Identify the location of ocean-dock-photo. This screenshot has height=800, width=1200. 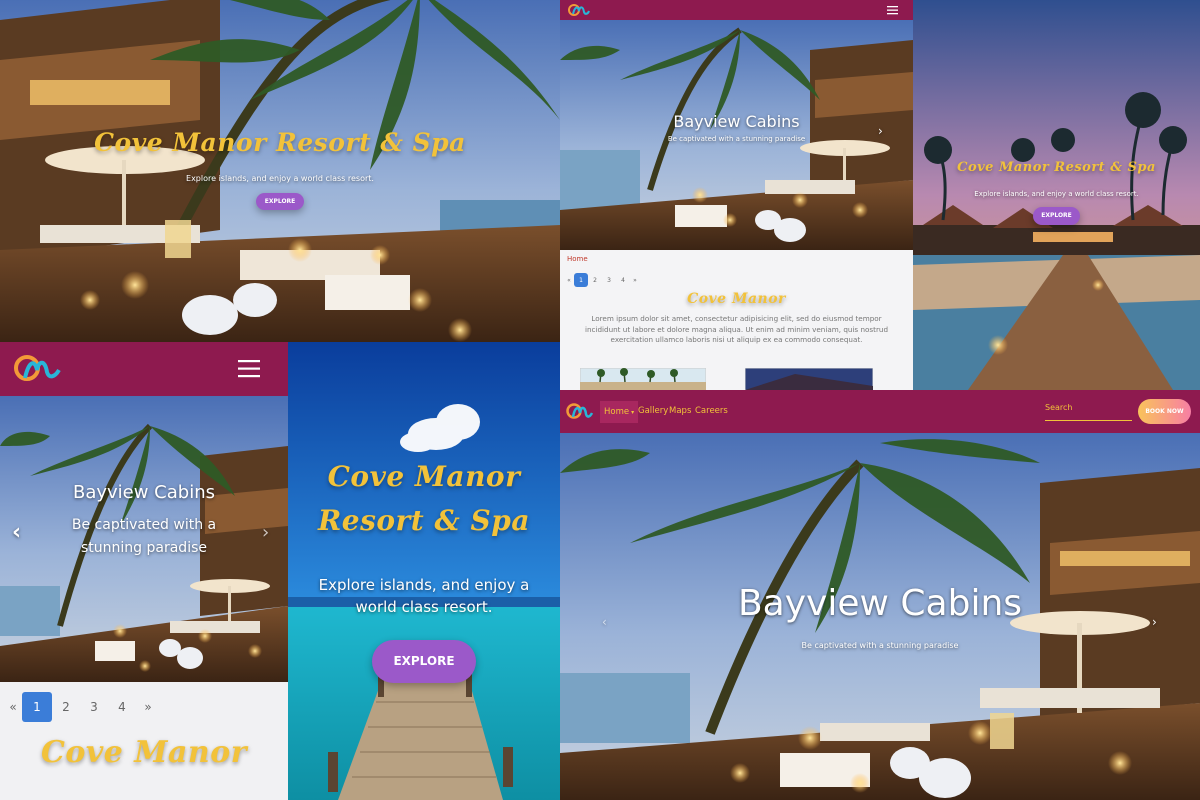
(424, 571).